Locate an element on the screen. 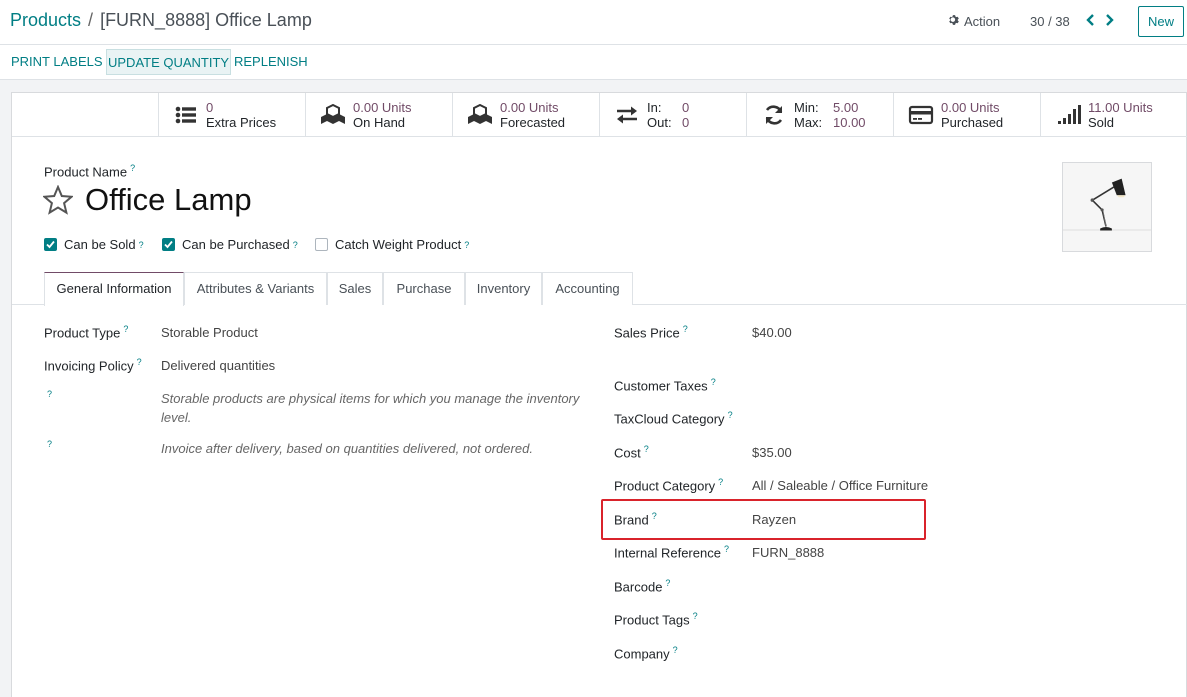  pager-previous-button is located at coordinates (1090, 20).